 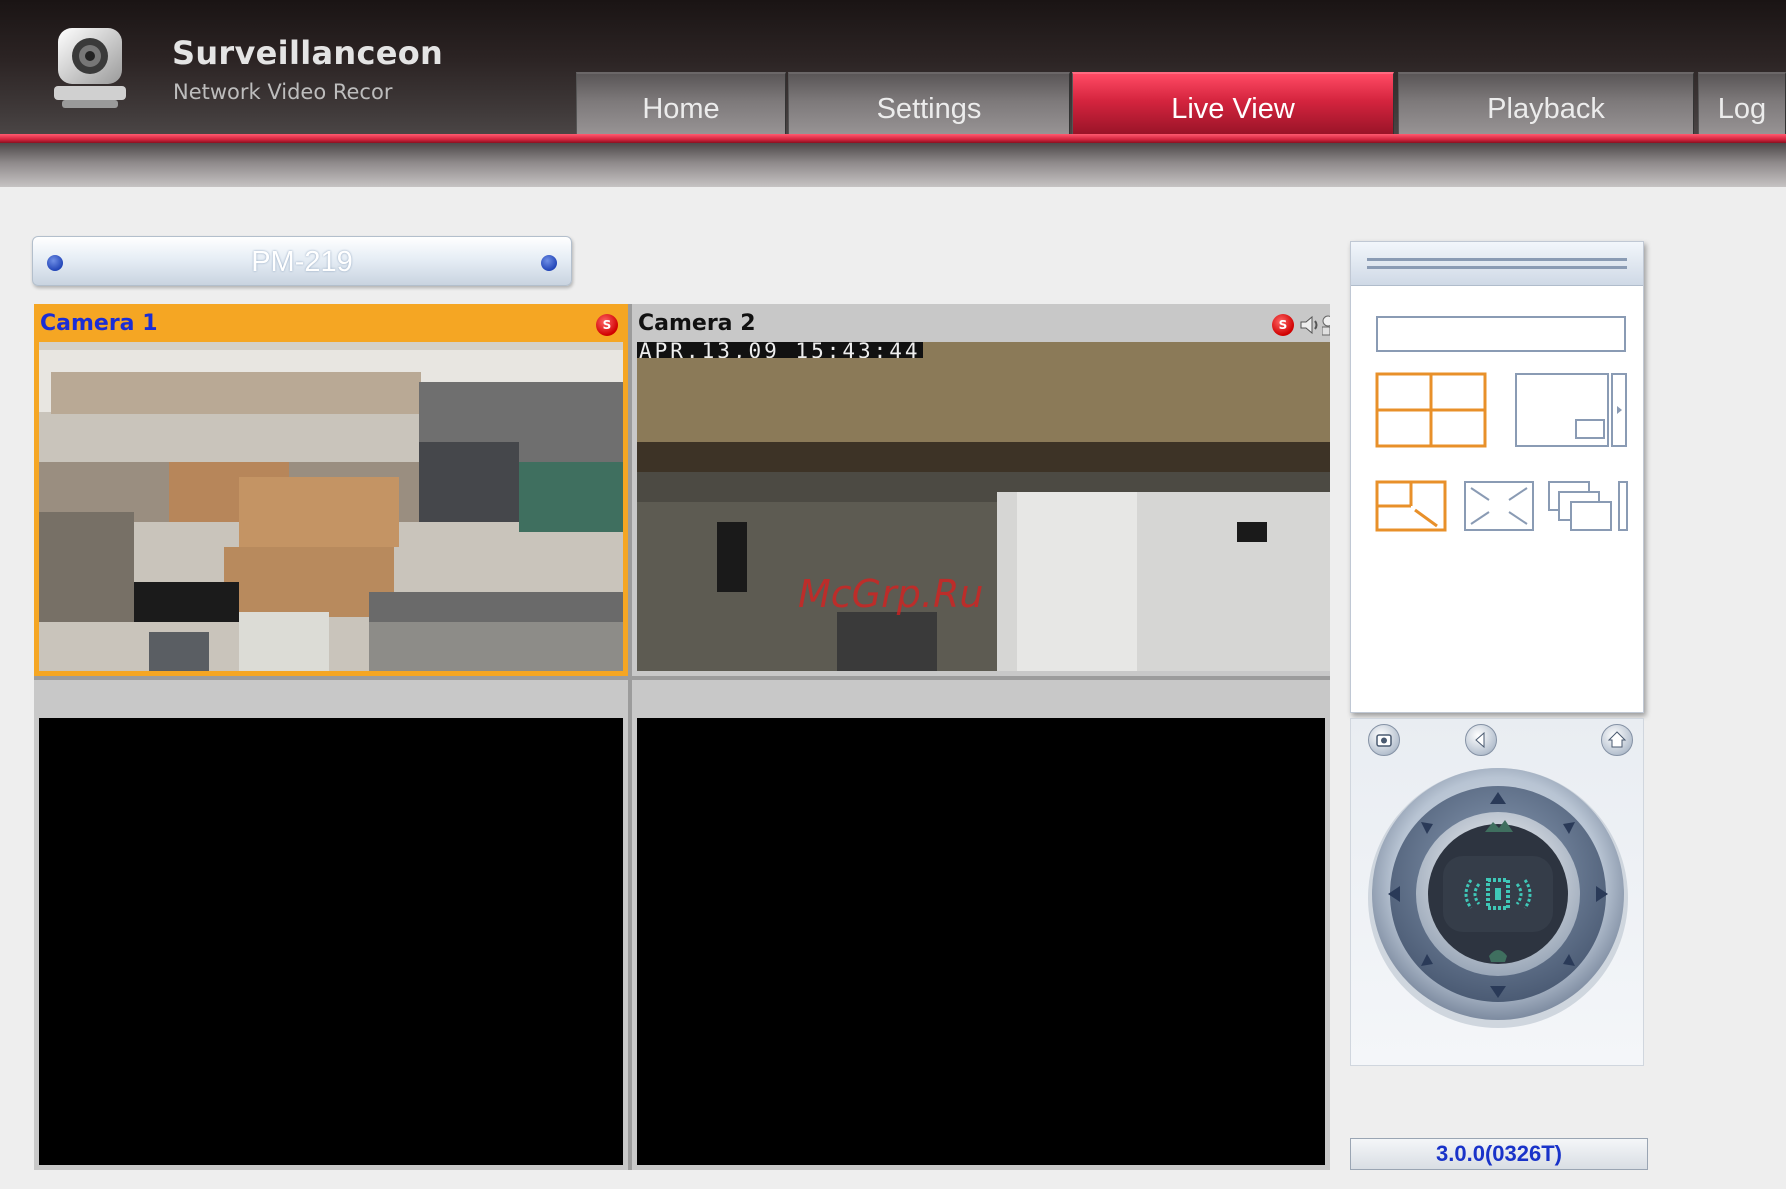 I want to click on brand-title: Surveillanceon, so click(x=308, y=53).